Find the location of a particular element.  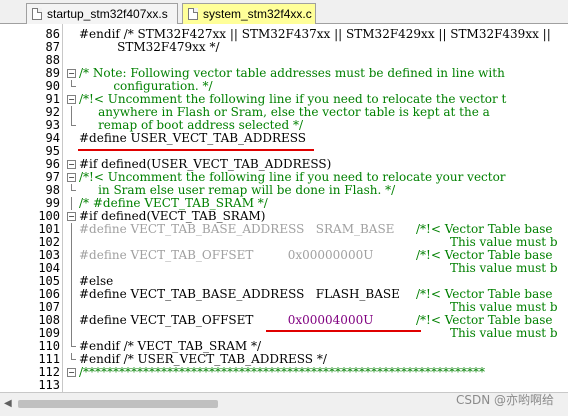

tab-system-file: system_stm32f4xx.c is located at coordinates (249, 13).